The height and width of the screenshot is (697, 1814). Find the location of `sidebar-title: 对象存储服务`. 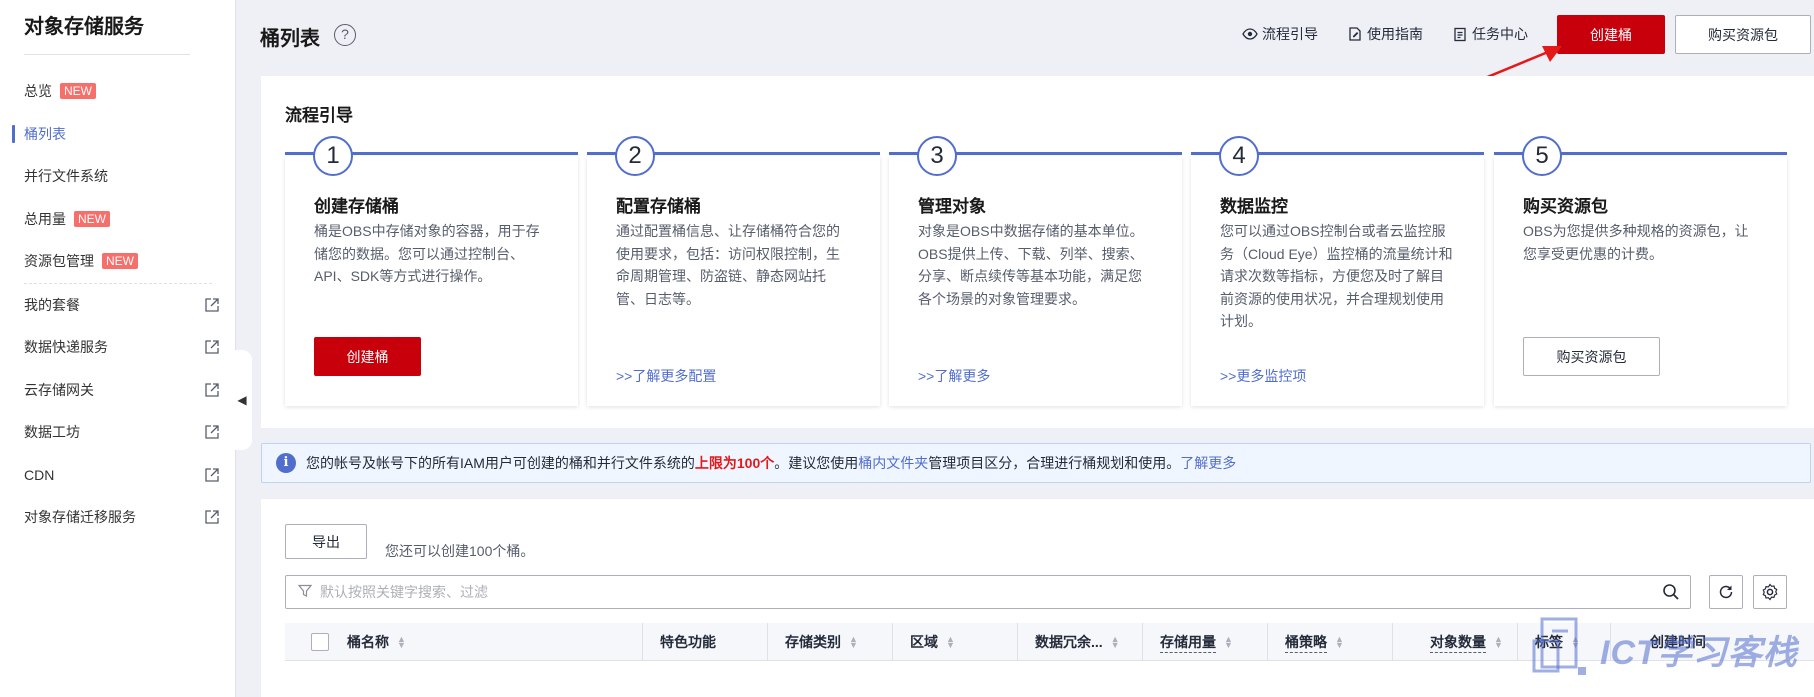

sidebar-title: 对象存储服务 is located at coordinates (84, 27).